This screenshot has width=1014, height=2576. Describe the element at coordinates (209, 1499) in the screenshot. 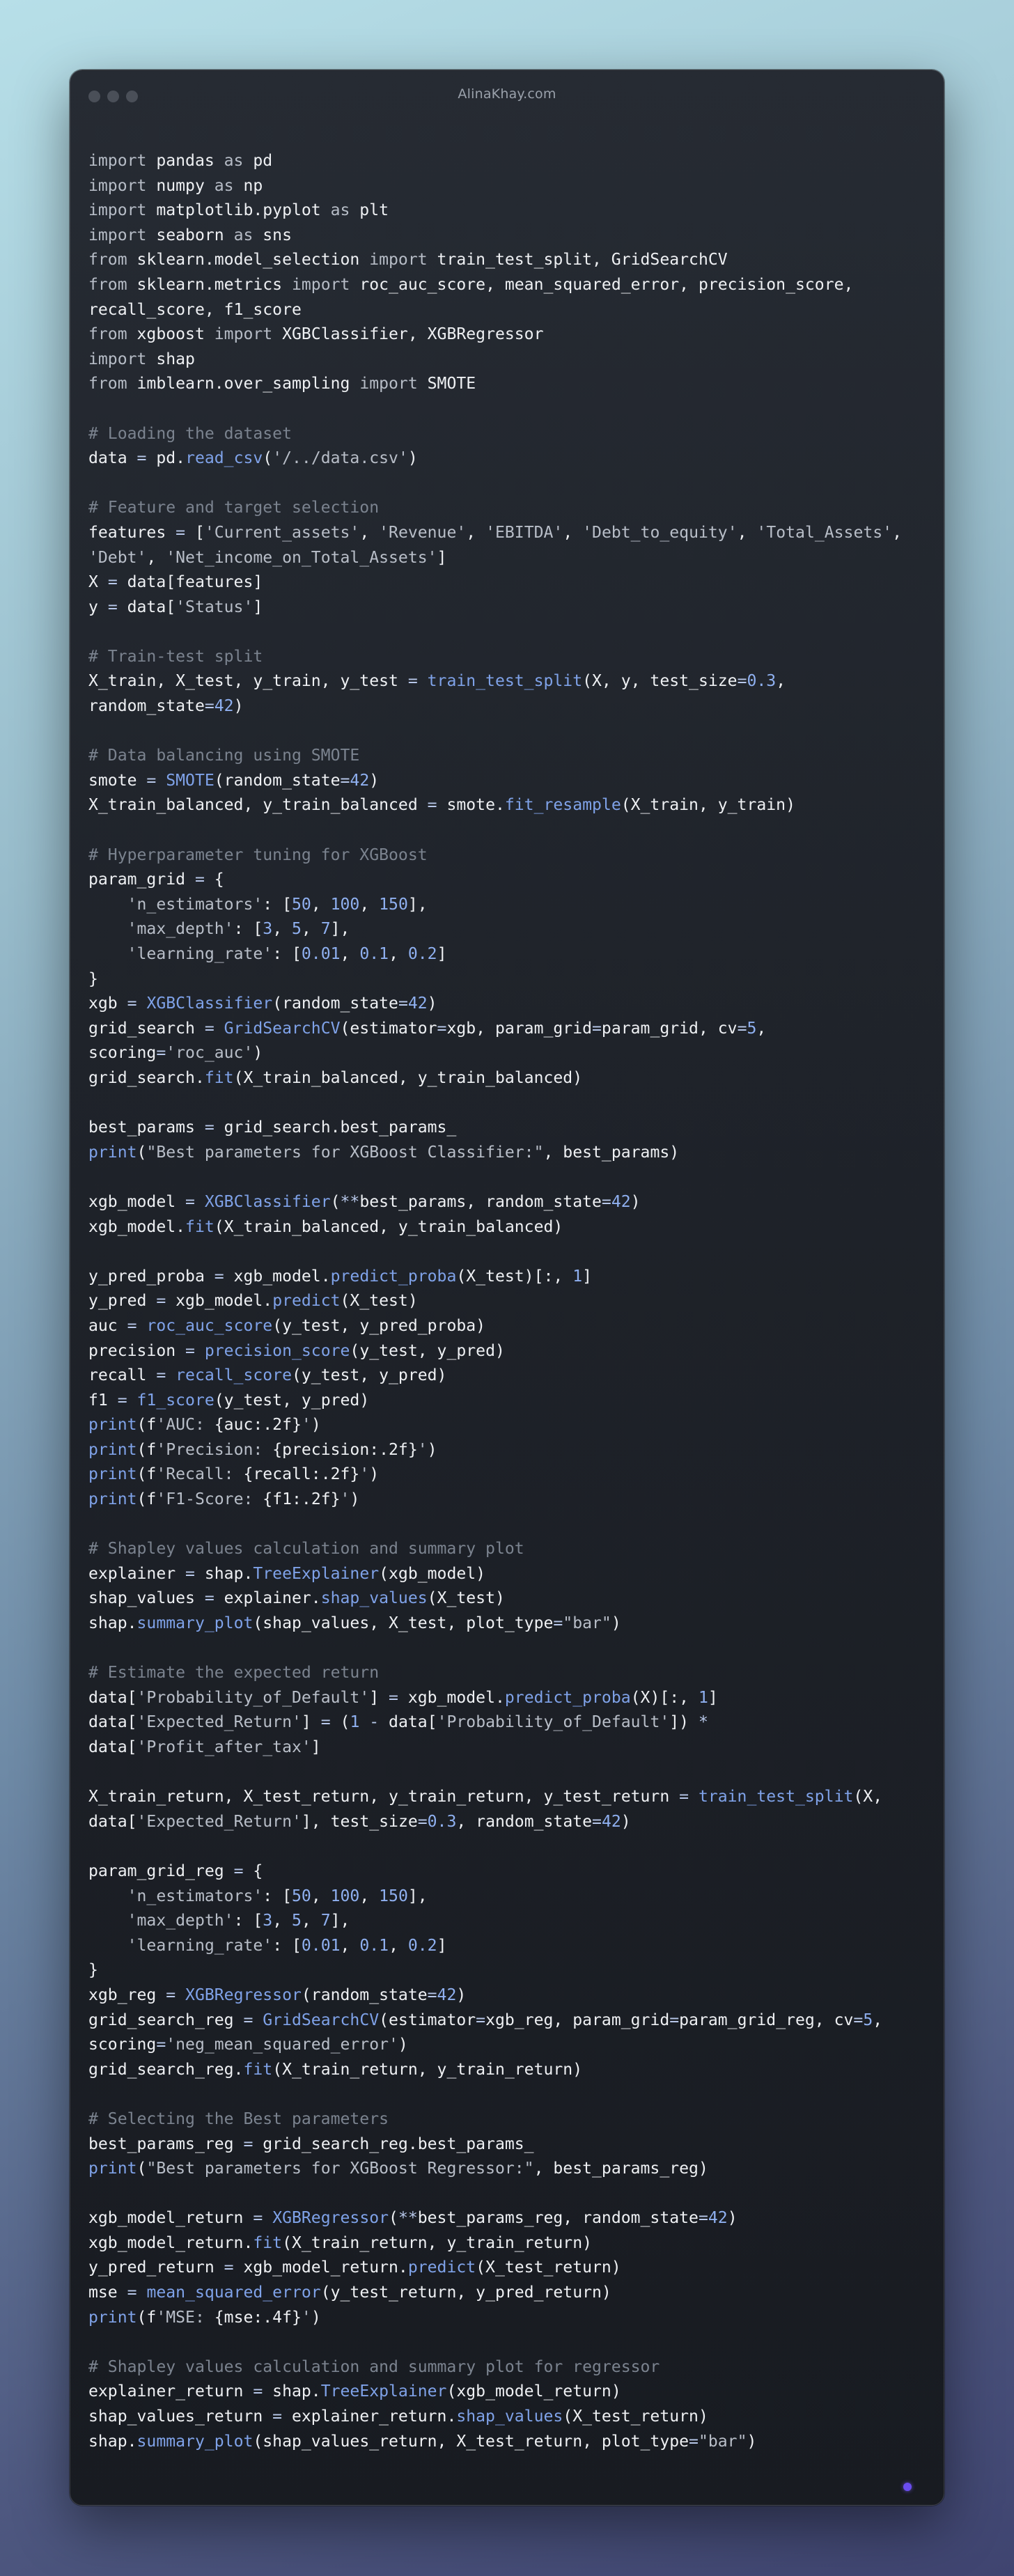

I see `code-token: 'F1-Score:` at that location.